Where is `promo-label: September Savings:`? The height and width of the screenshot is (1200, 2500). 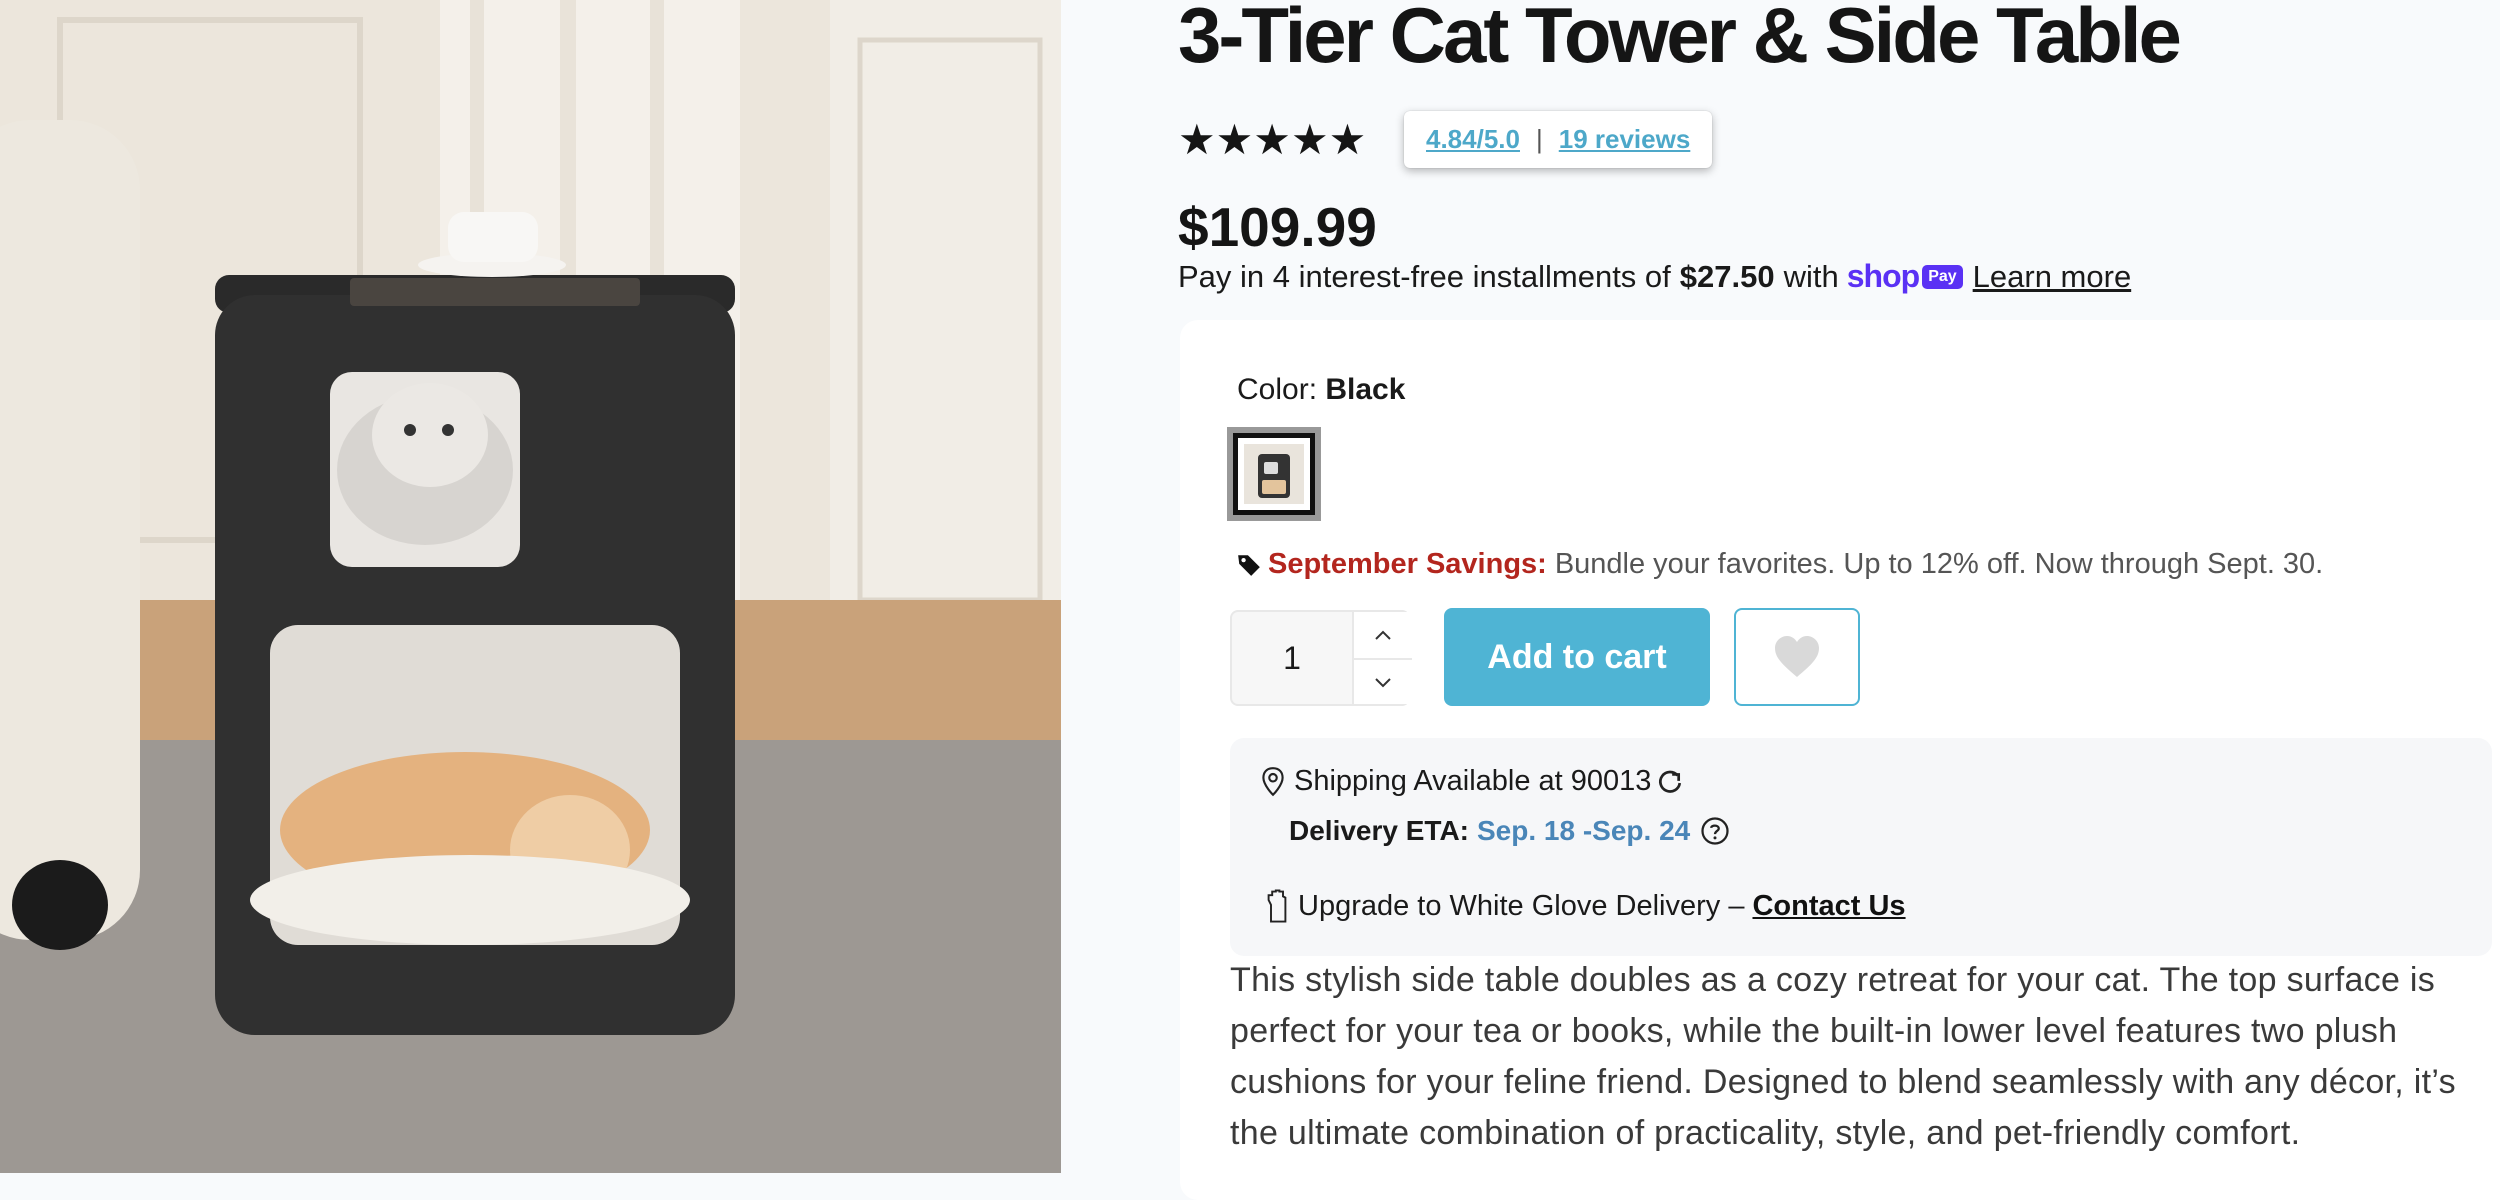 promo-label: September Savings: is located at coordinates (1407, 564).